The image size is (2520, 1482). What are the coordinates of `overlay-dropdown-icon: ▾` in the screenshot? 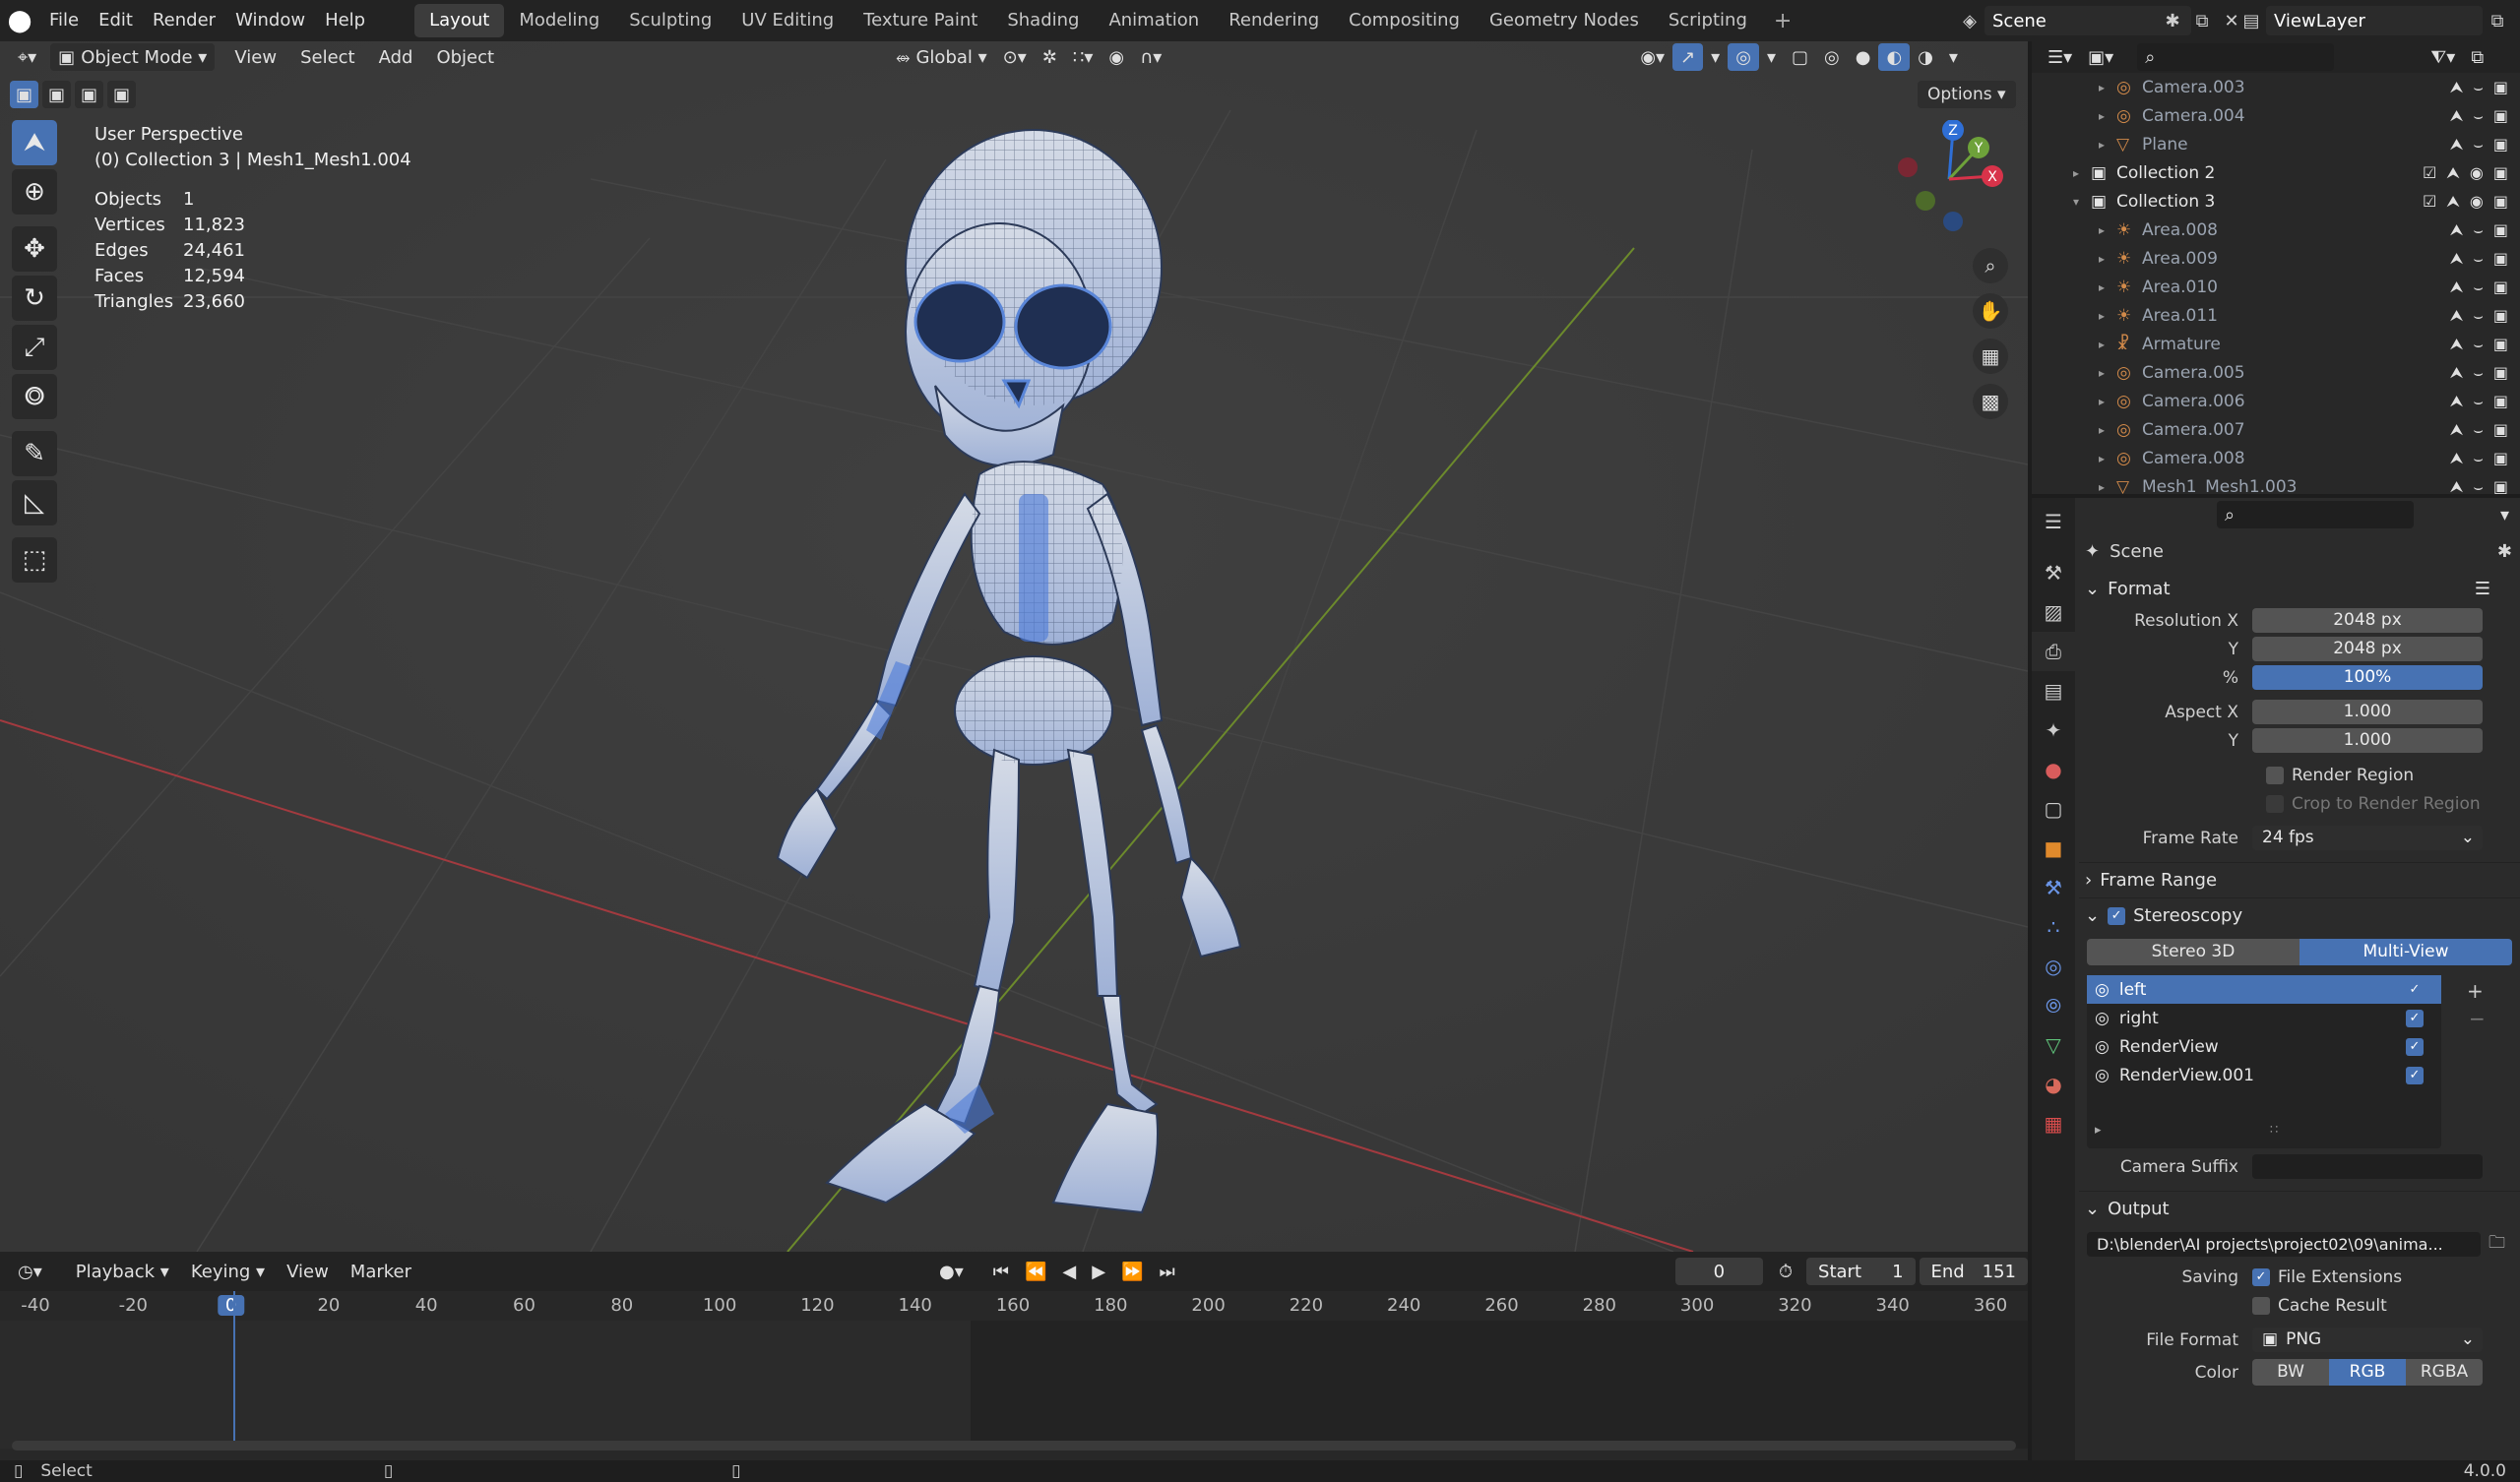 It's located at (1771, 57).